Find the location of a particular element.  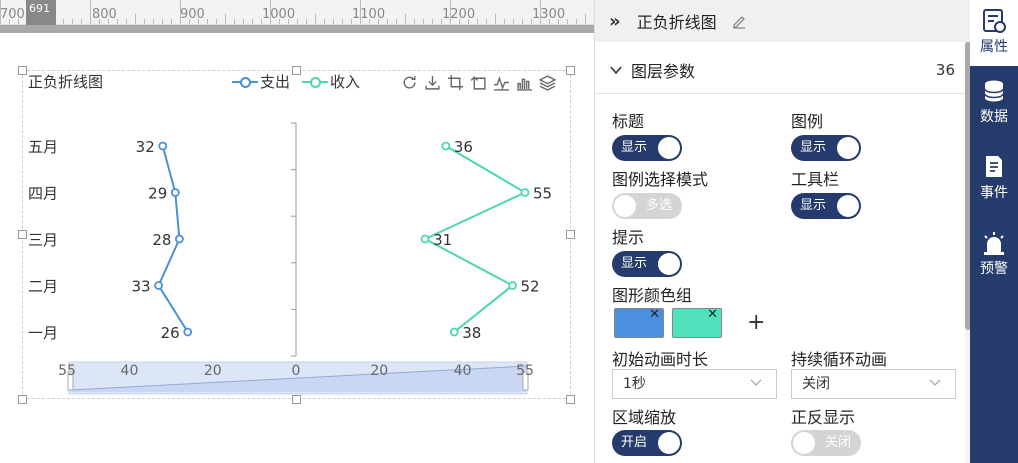

data-label: 28 is located at coordinates (161, 240).